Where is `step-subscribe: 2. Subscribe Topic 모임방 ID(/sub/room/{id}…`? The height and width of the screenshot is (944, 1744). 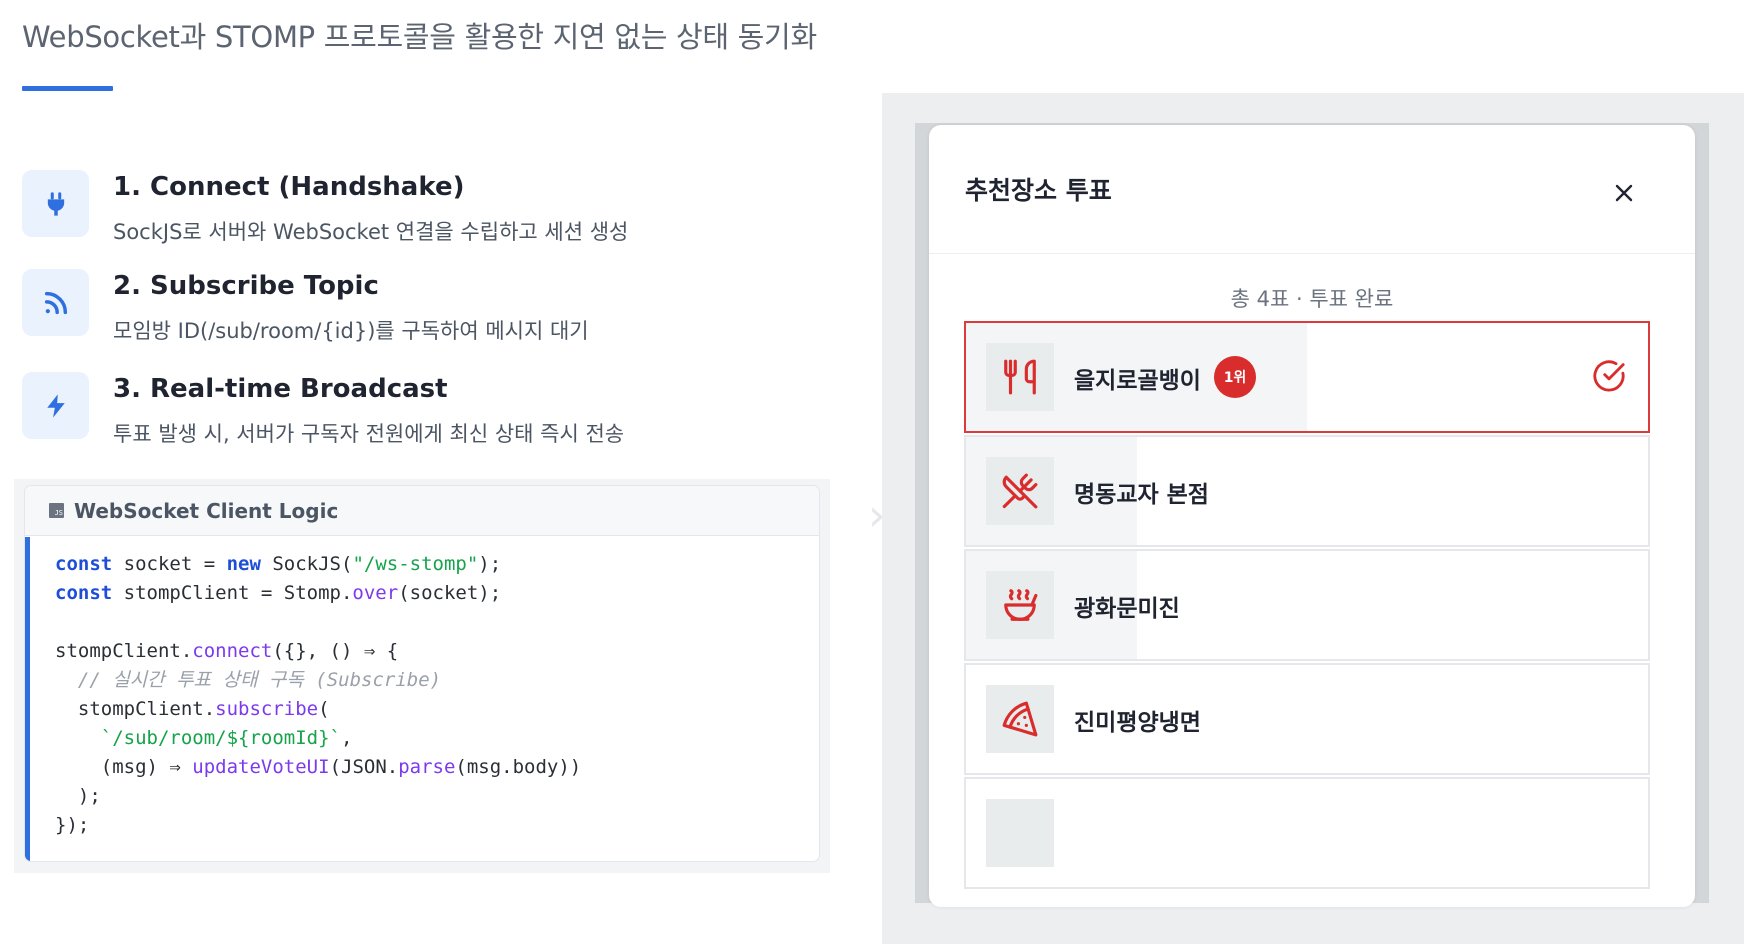 step-subscribe: 2. Subscribe Topic 모임방 ID(/sub/room/{id}… is located at coordinates (422, 309).